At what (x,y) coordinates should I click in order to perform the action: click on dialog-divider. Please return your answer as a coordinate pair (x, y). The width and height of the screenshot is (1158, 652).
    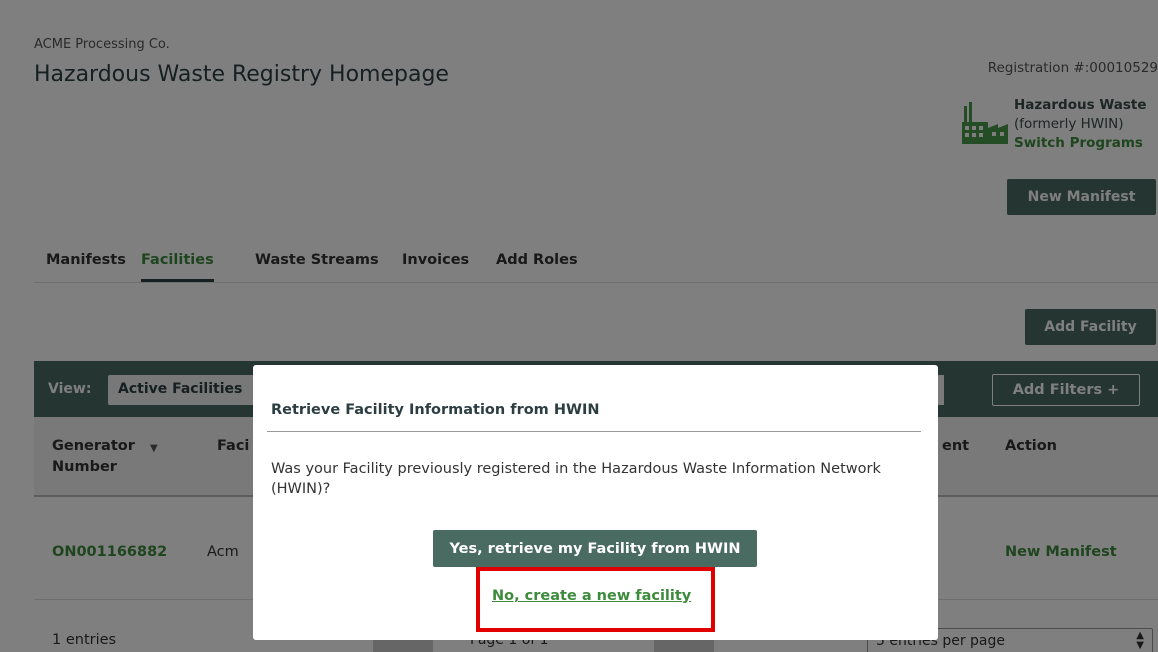
    Looking at the image, I should click on (594, 431).